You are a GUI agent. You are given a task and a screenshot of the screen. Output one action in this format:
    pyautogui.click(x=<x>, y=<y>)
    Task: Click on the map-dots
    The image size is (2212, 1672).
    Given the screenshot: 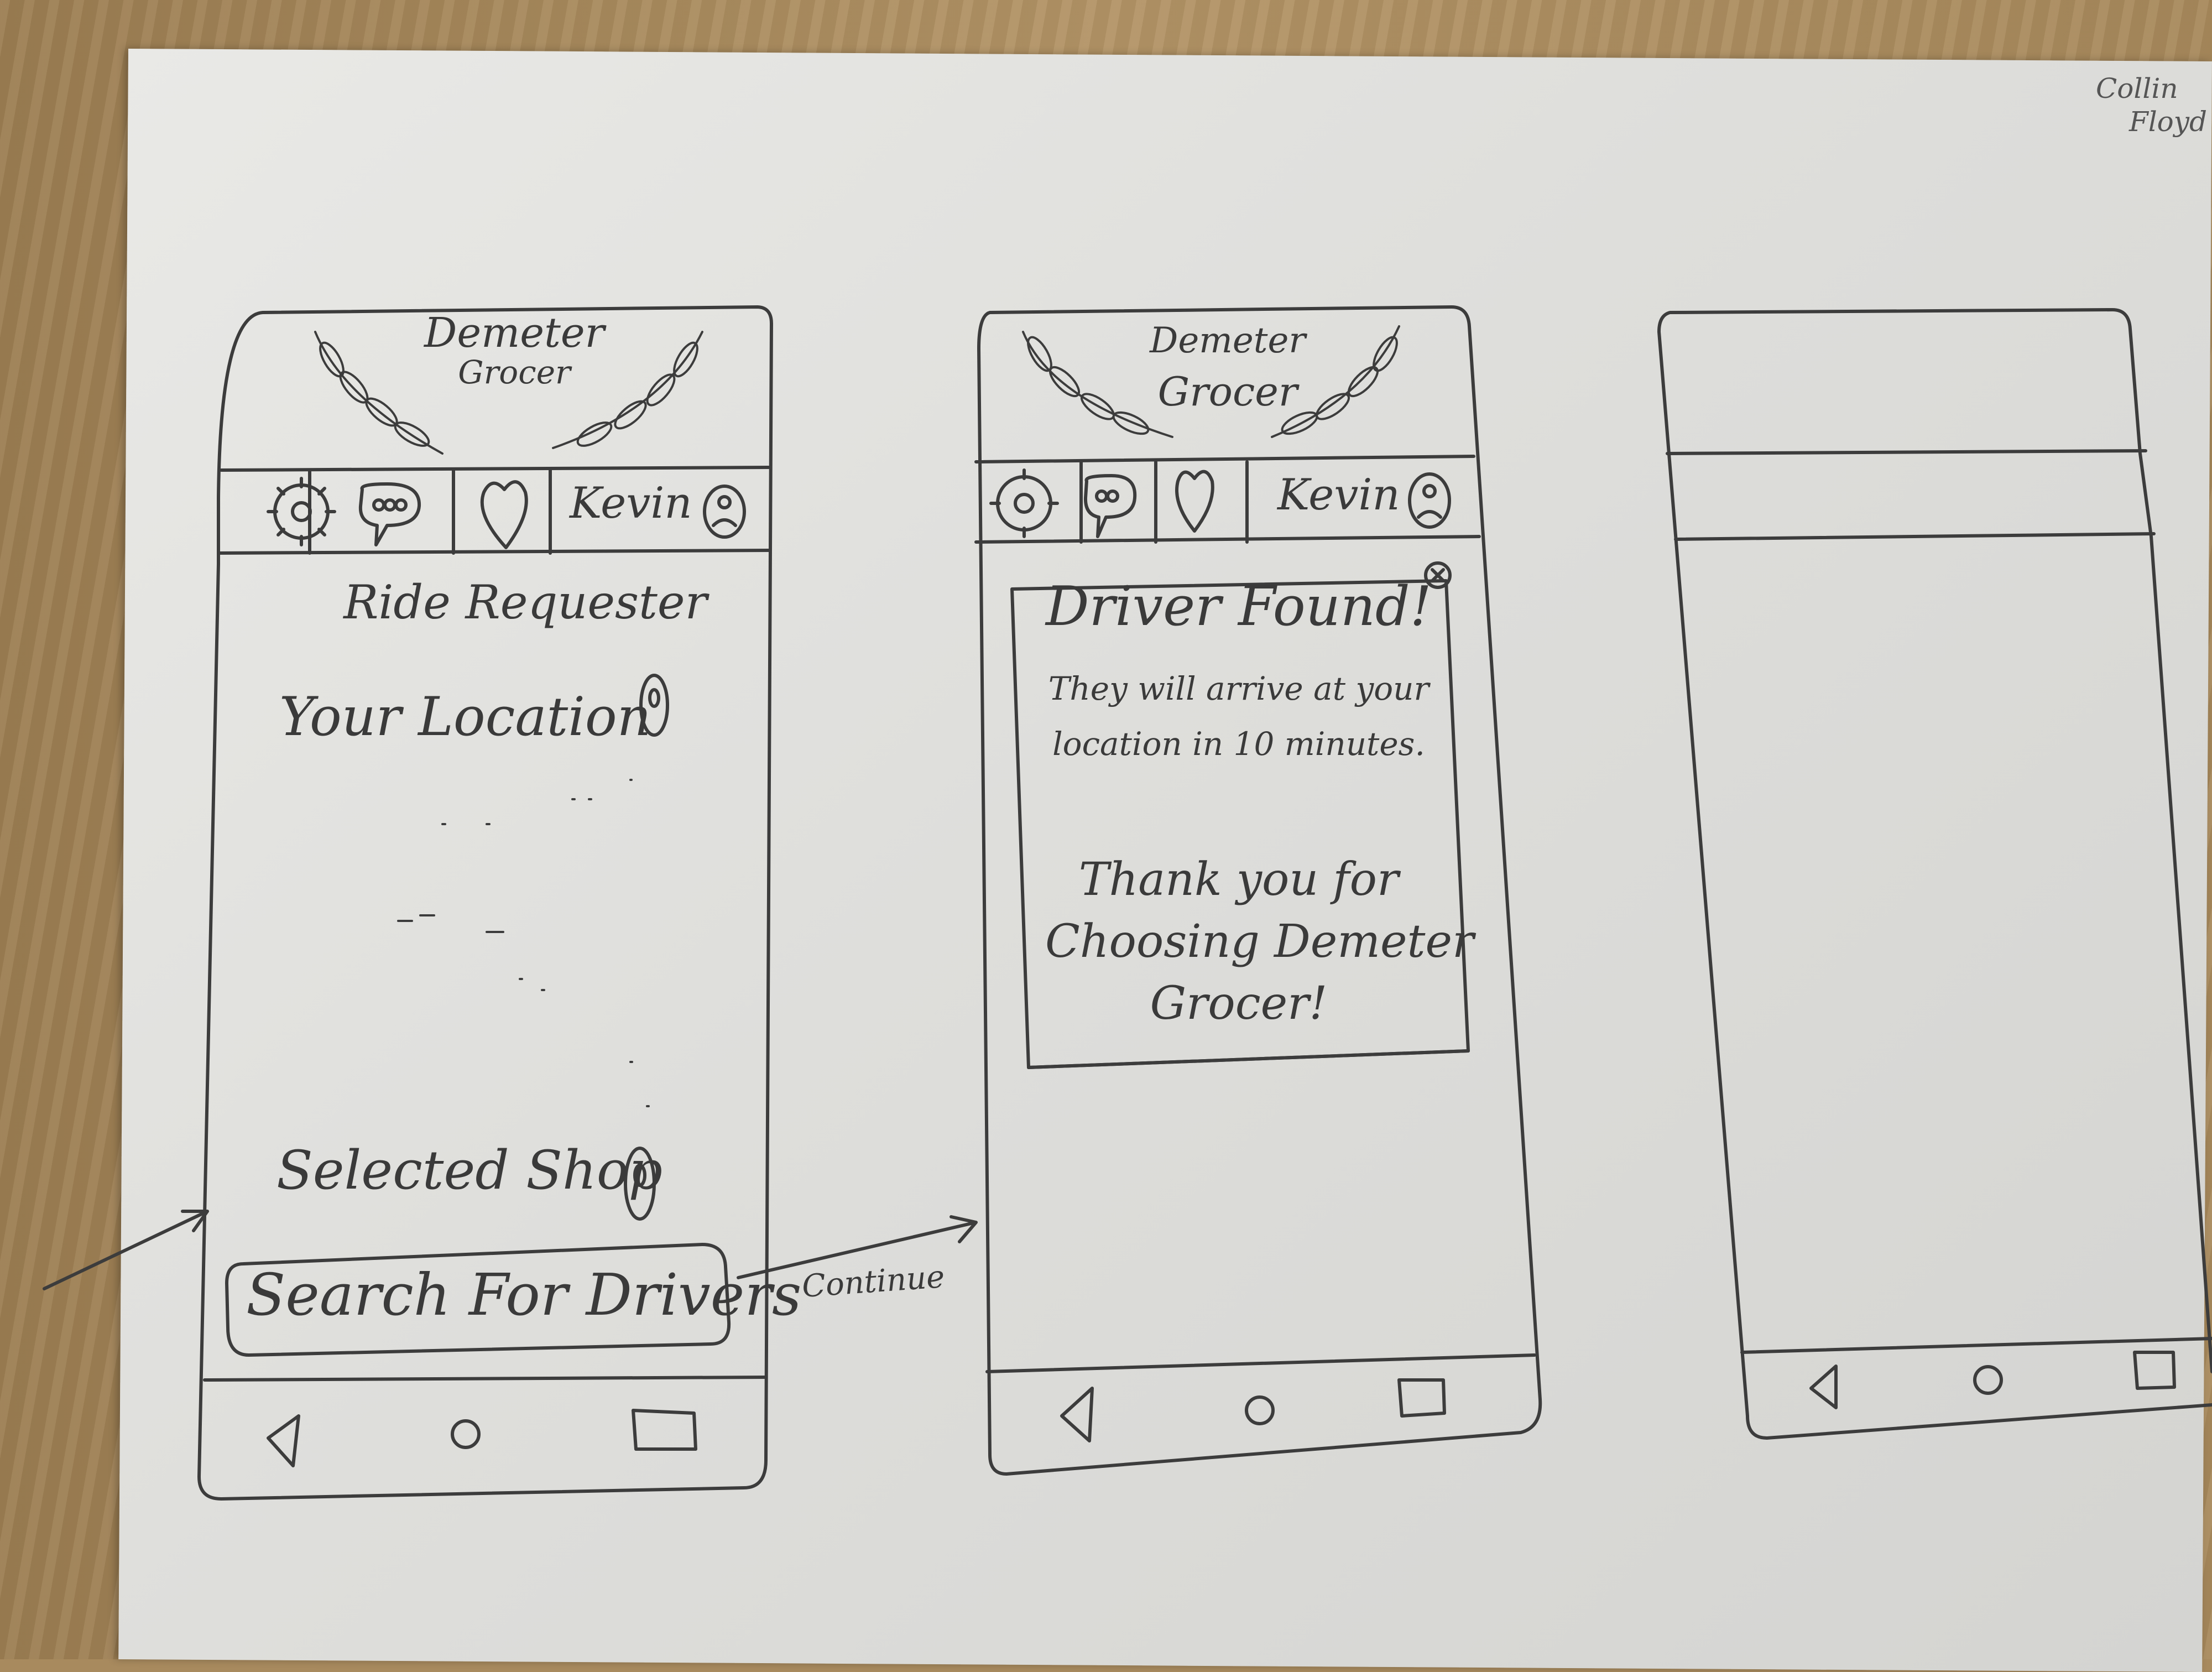 What is the action you would take?
    pyautogui.click(x=524, y=943)
    